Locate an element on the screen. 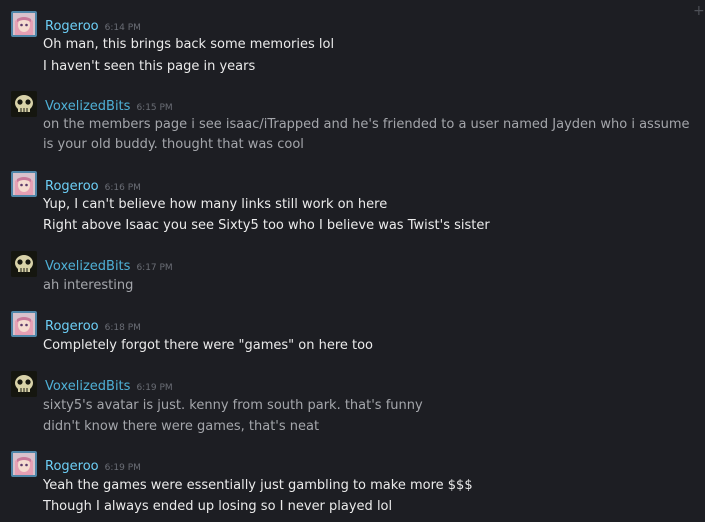  timestamp: 6:18 PM is located at coordinates (122, 328).